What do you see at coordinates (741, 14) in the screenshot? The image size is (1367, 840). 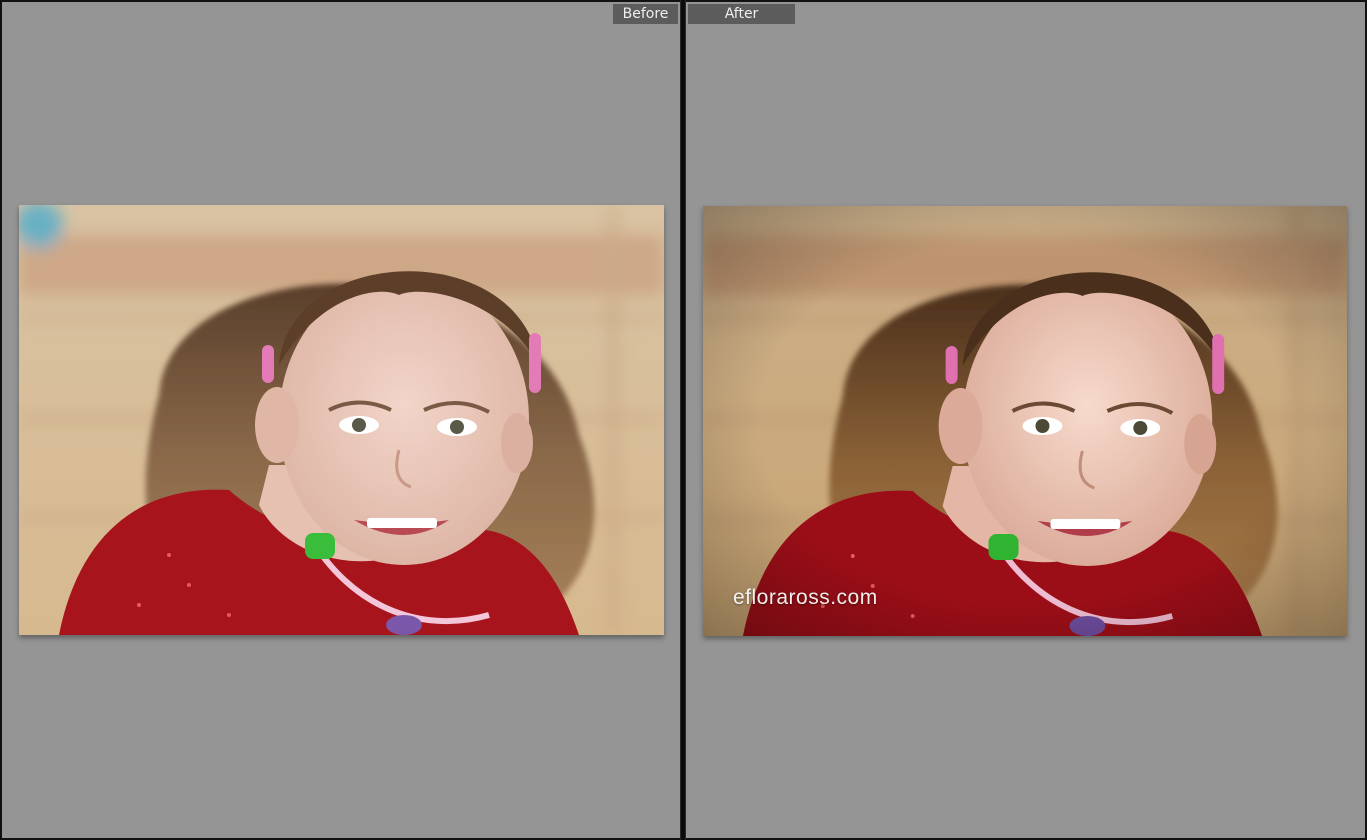 I see `after-label: After` at bounding box center [741, 14].